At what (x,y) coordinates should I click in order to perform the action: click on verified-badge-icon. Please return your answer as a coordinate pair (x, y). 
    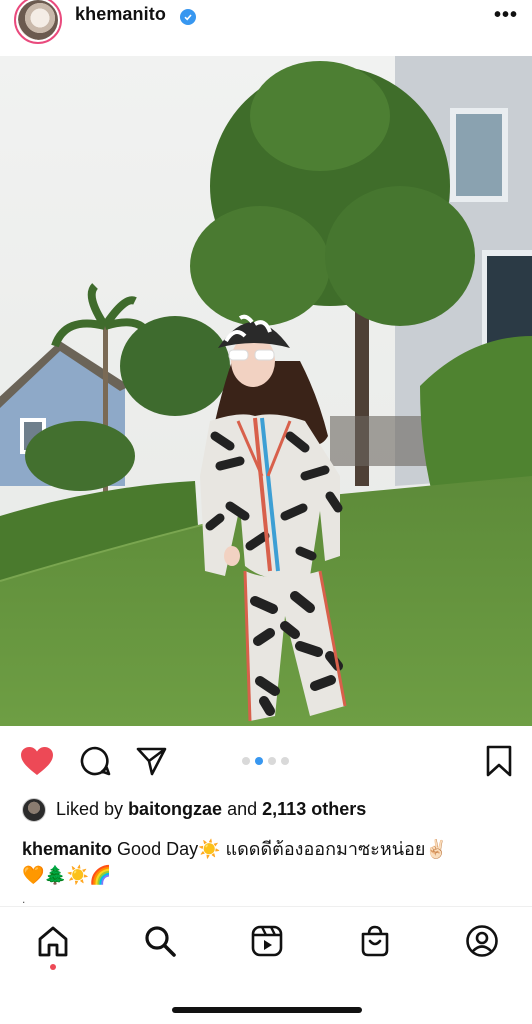
    Looking at the image, I should click on (188, 17).